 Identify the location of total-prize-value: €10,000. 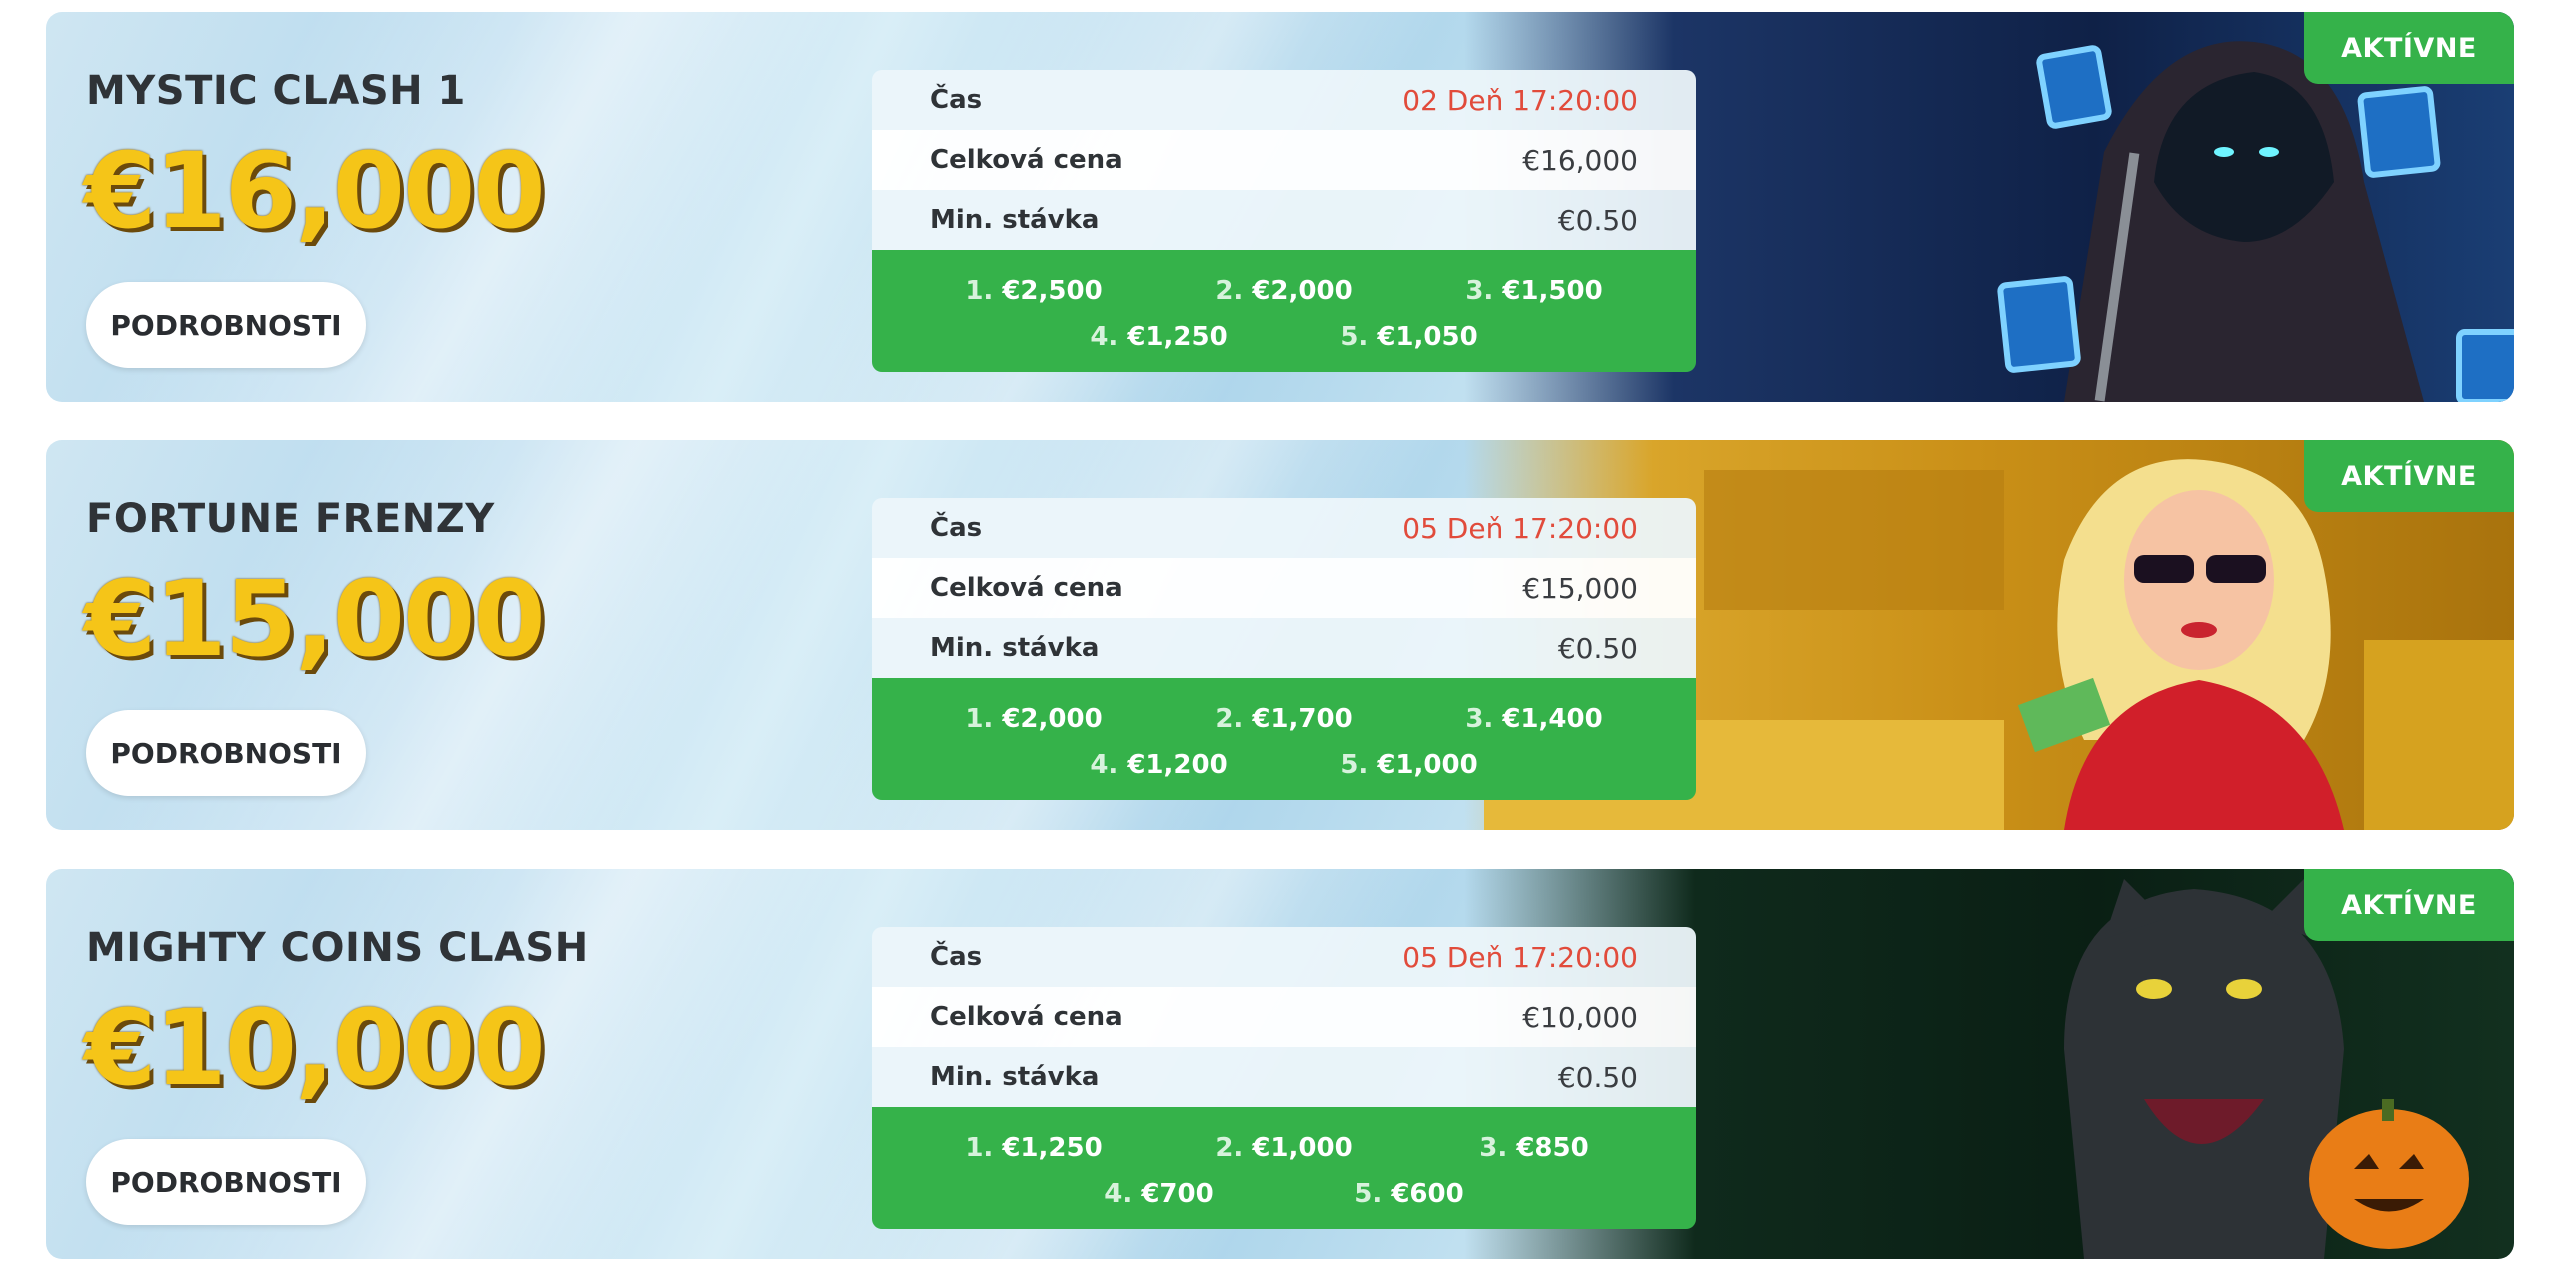
(1580, 1017).